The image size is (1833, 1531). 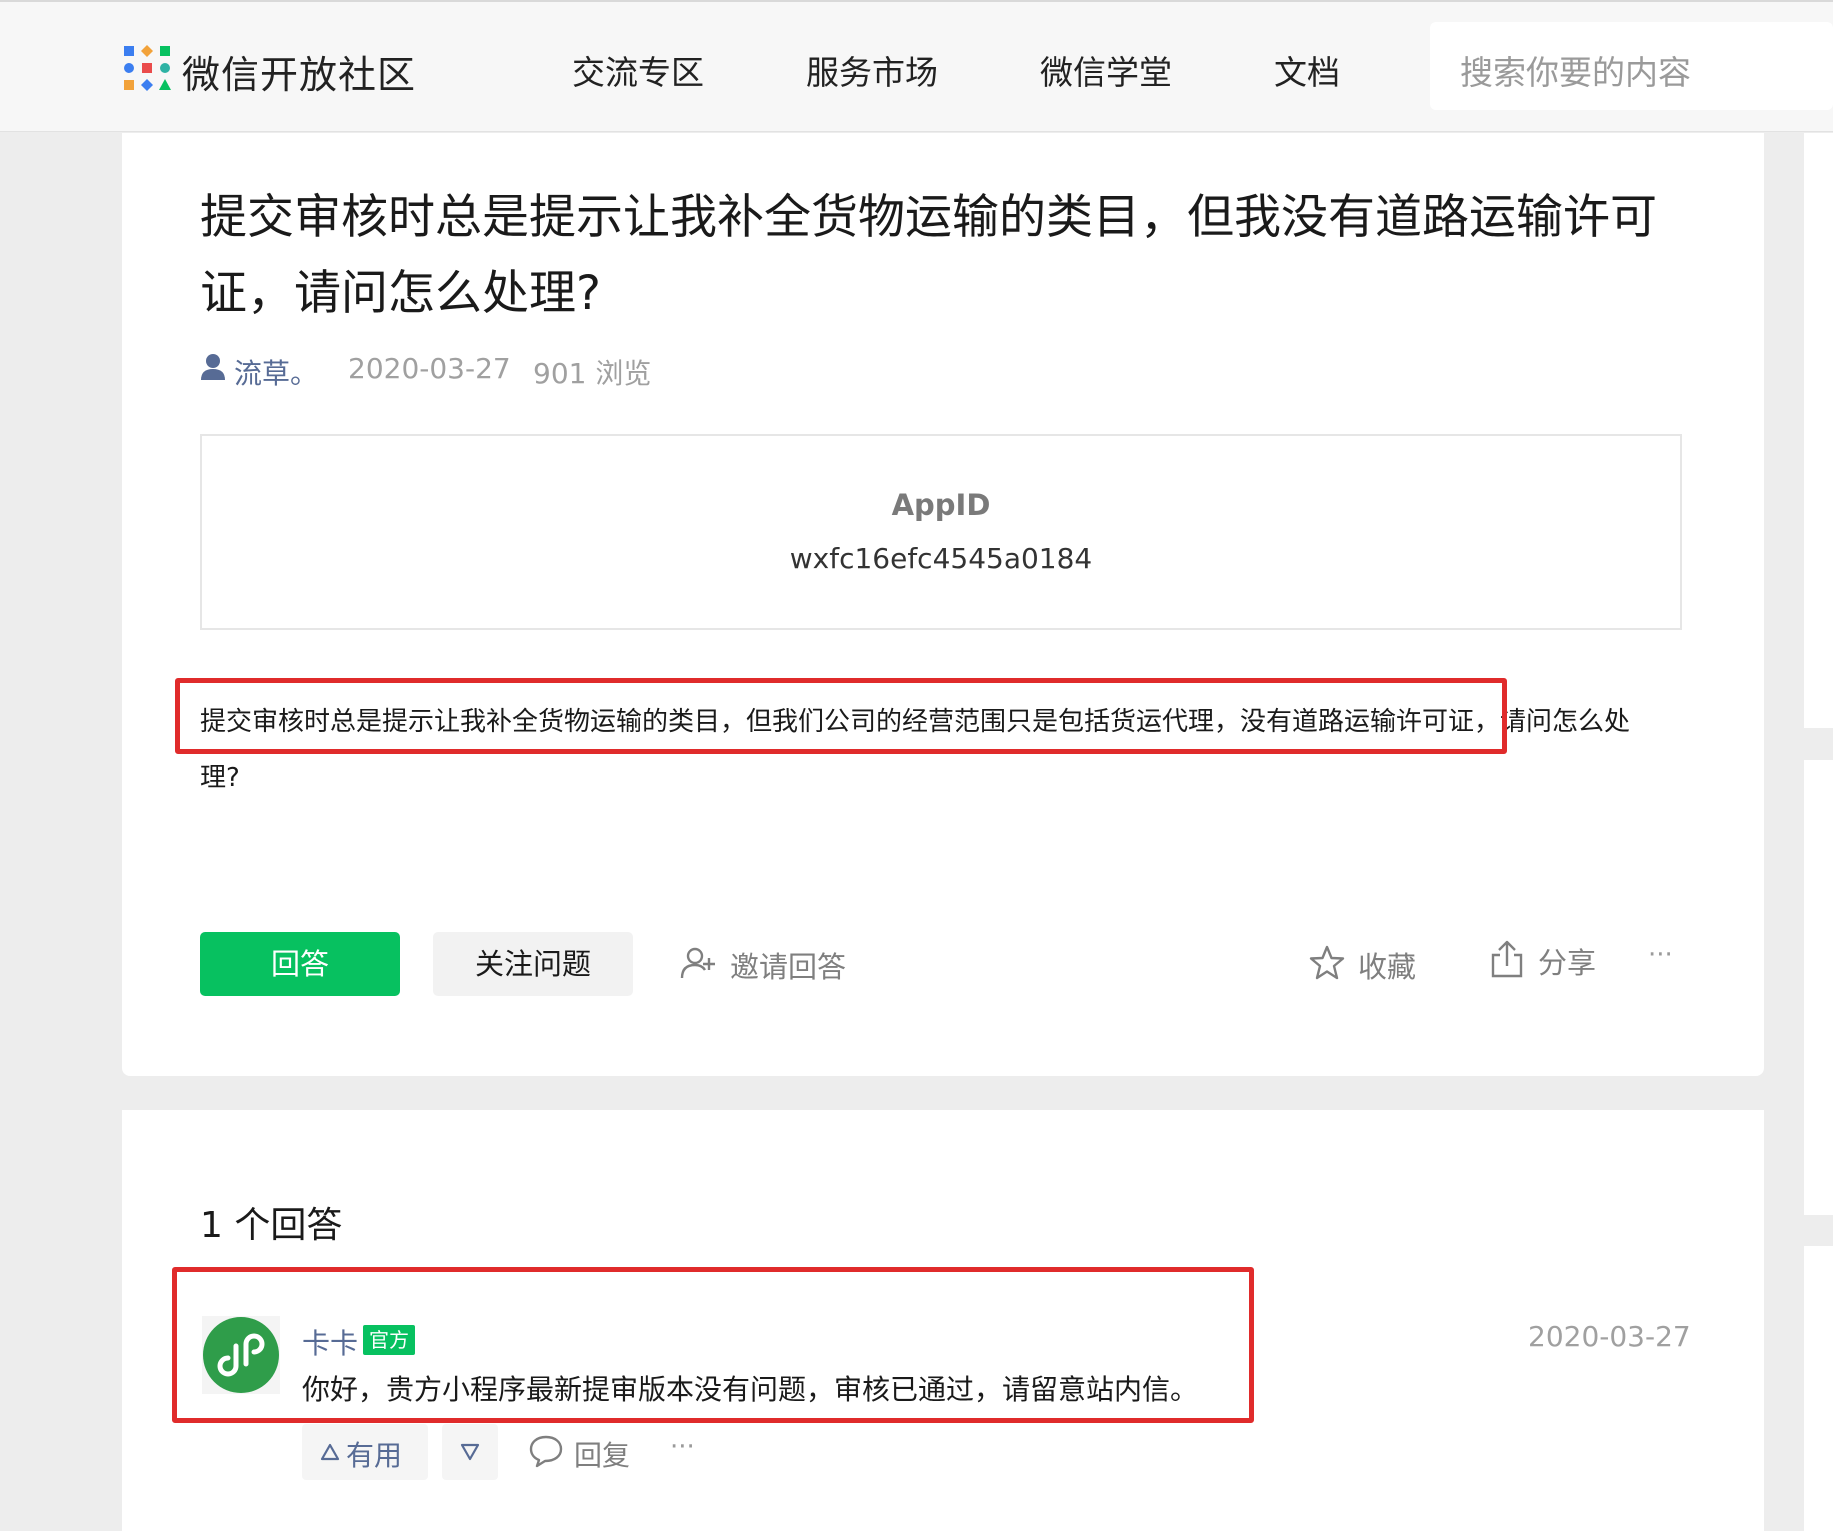 I want to click on search-input: 搜索你要的内容, so click(x=1631, y=66).